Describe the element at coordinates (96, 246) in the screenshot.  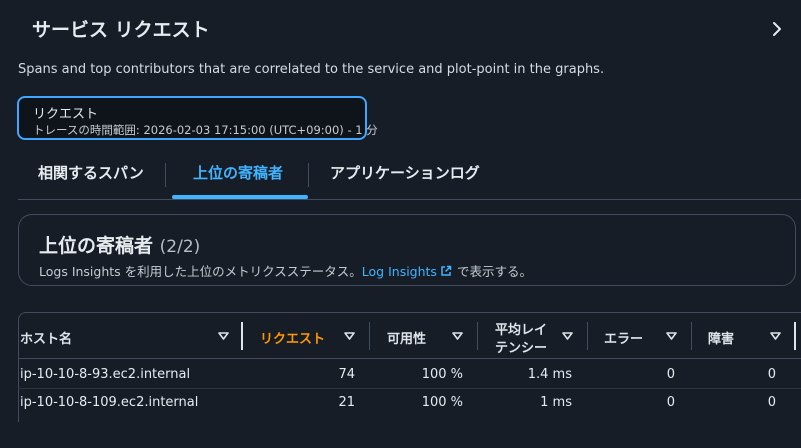
I see `contributors-title-text: 上位の寄稿者` at that location.